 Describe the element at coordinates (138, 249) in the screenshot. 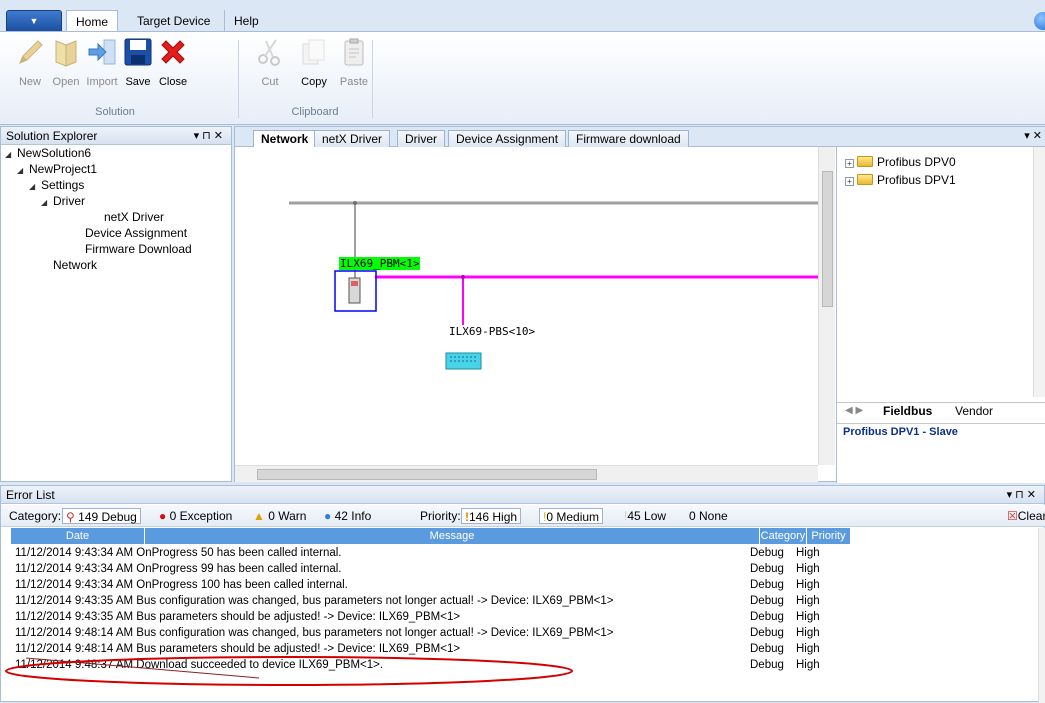

I see `tree-node-firmware-download: Firmware Download` at that location.